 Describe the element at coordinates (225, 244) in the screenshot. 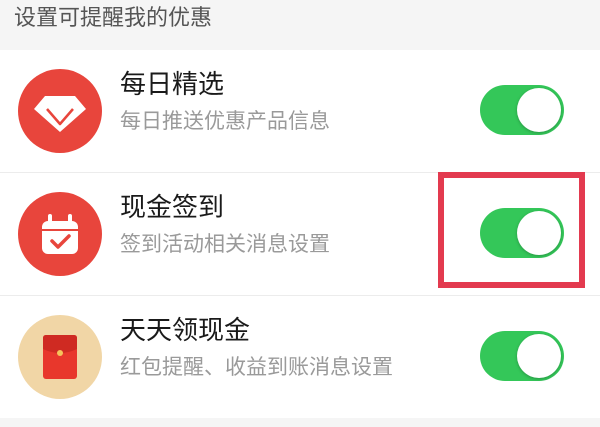

I see `setting-subtitle: 签到活动相关消息设置` at that location.